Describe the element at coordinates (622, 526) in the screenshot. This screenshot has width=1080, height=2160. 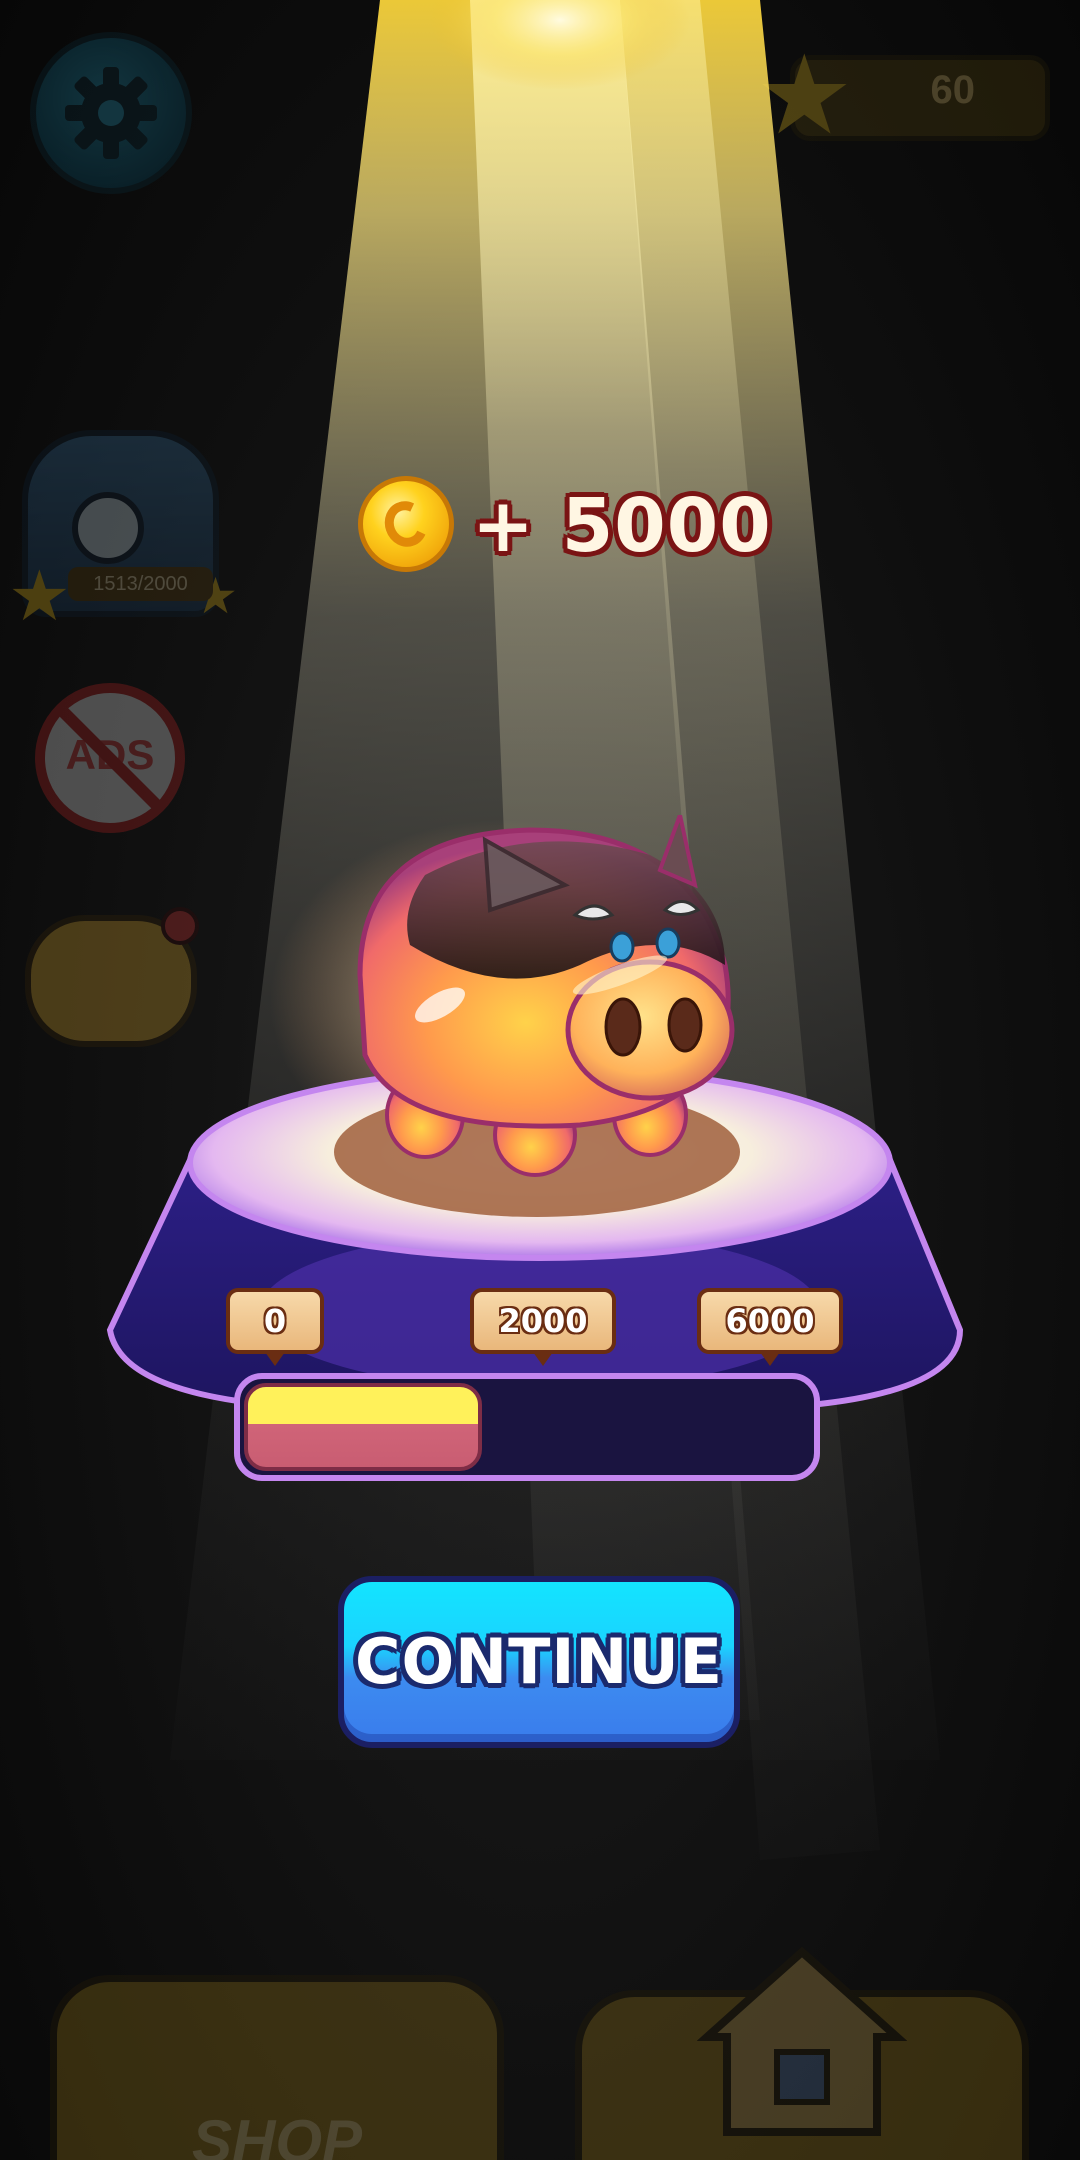
I see `reward-amount: + 5000` at that location.